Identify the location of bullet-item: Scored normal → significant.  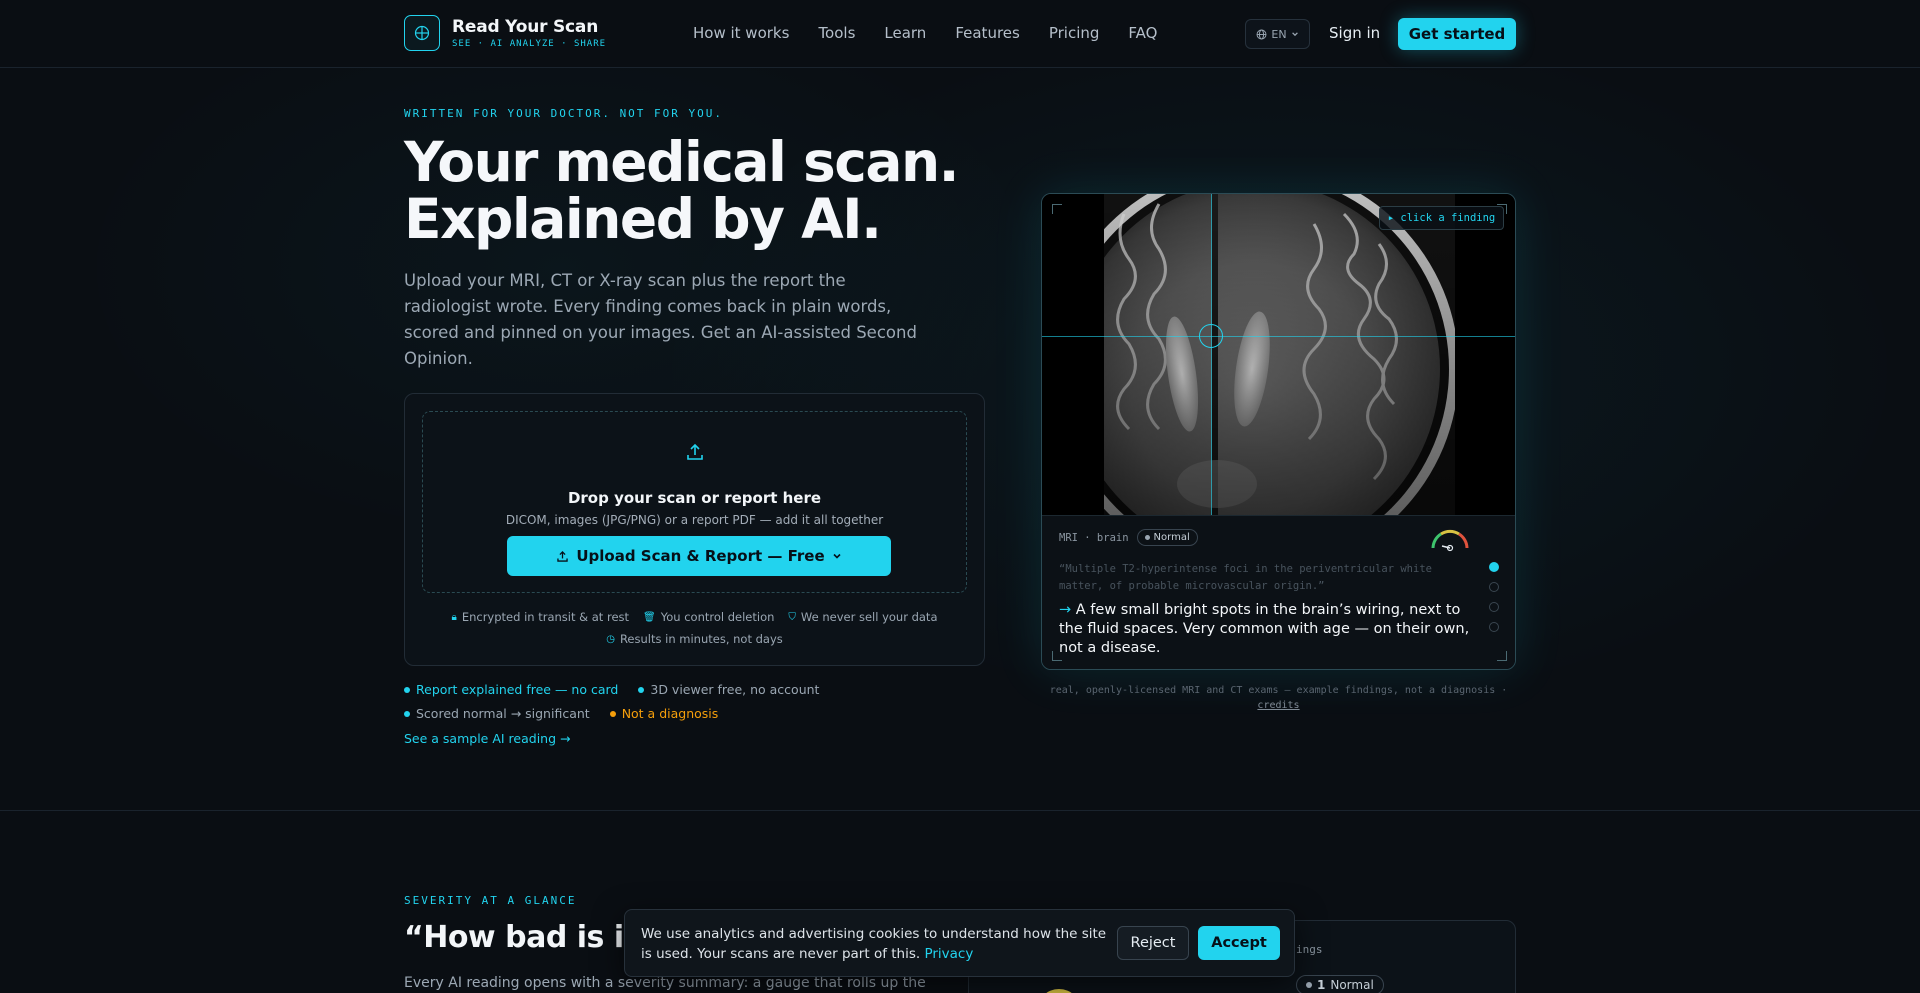
(497, 713).